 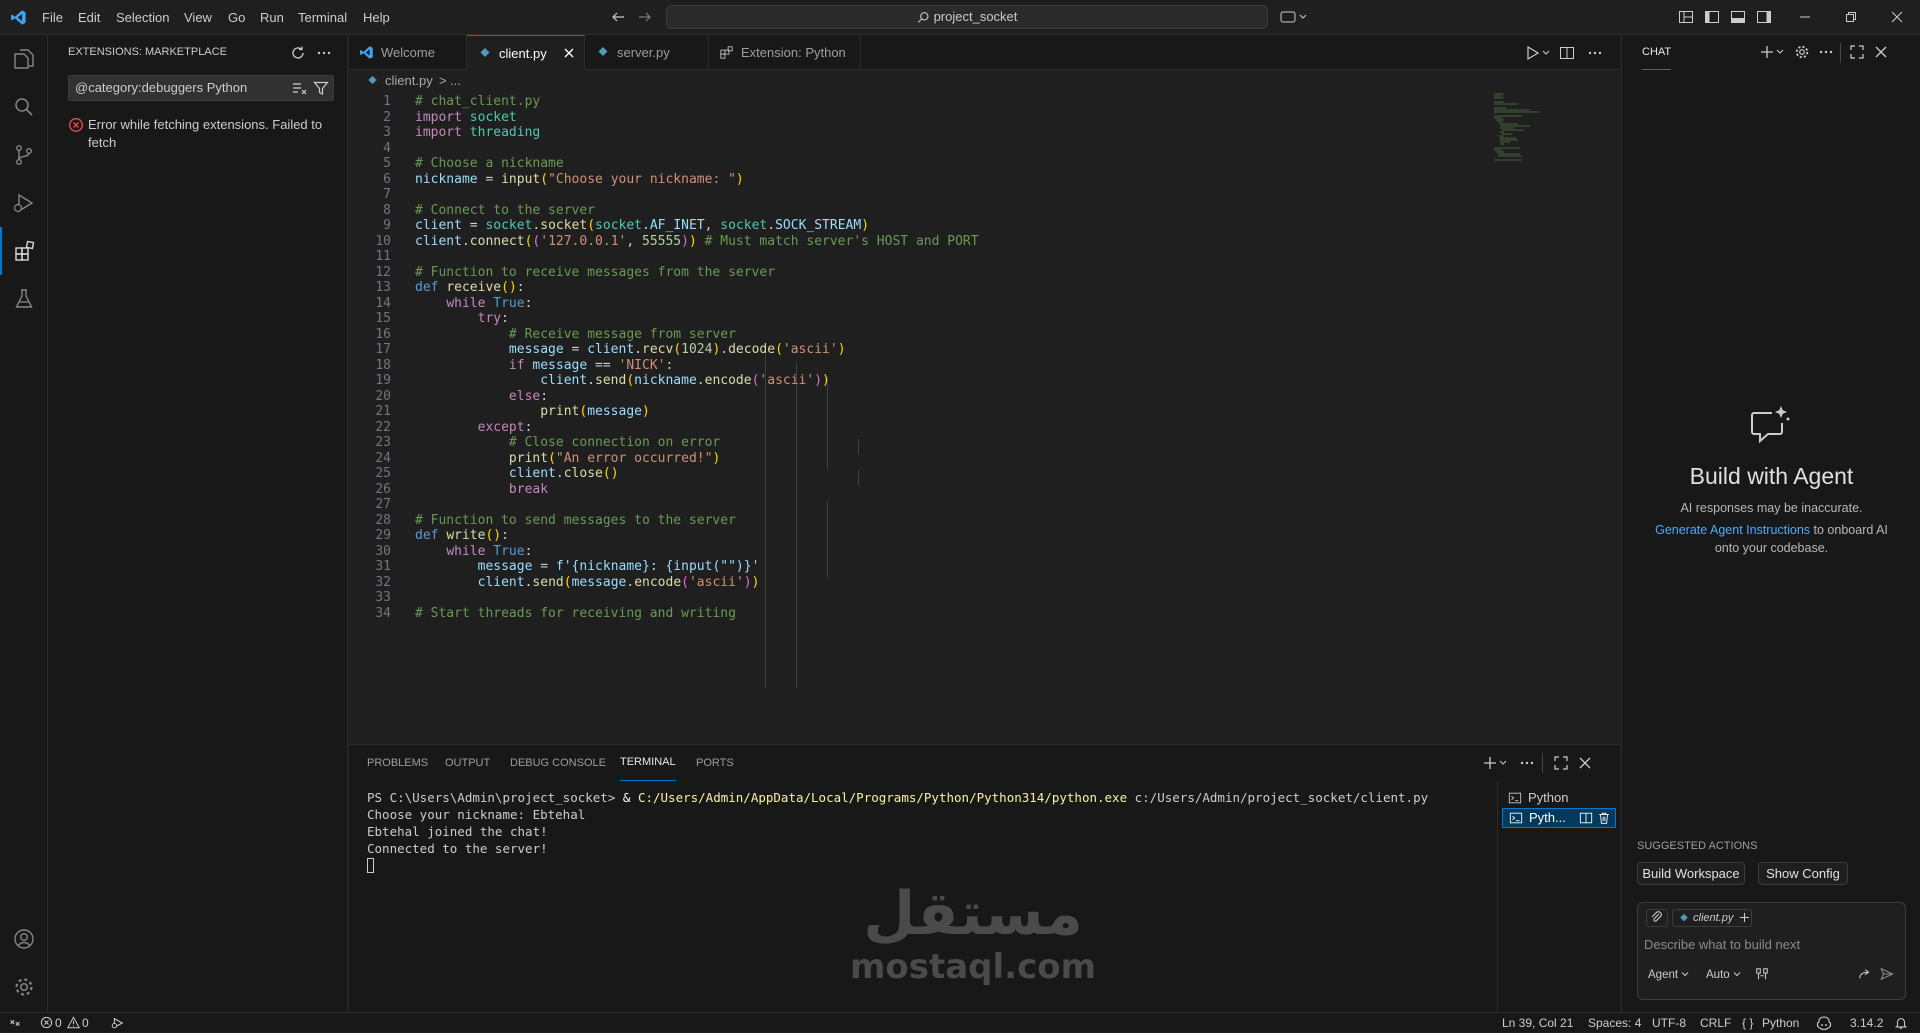 I want to click on terminal-prompt: PS C:\Users\Admin\project_socket>, so click(x=495, y=797).